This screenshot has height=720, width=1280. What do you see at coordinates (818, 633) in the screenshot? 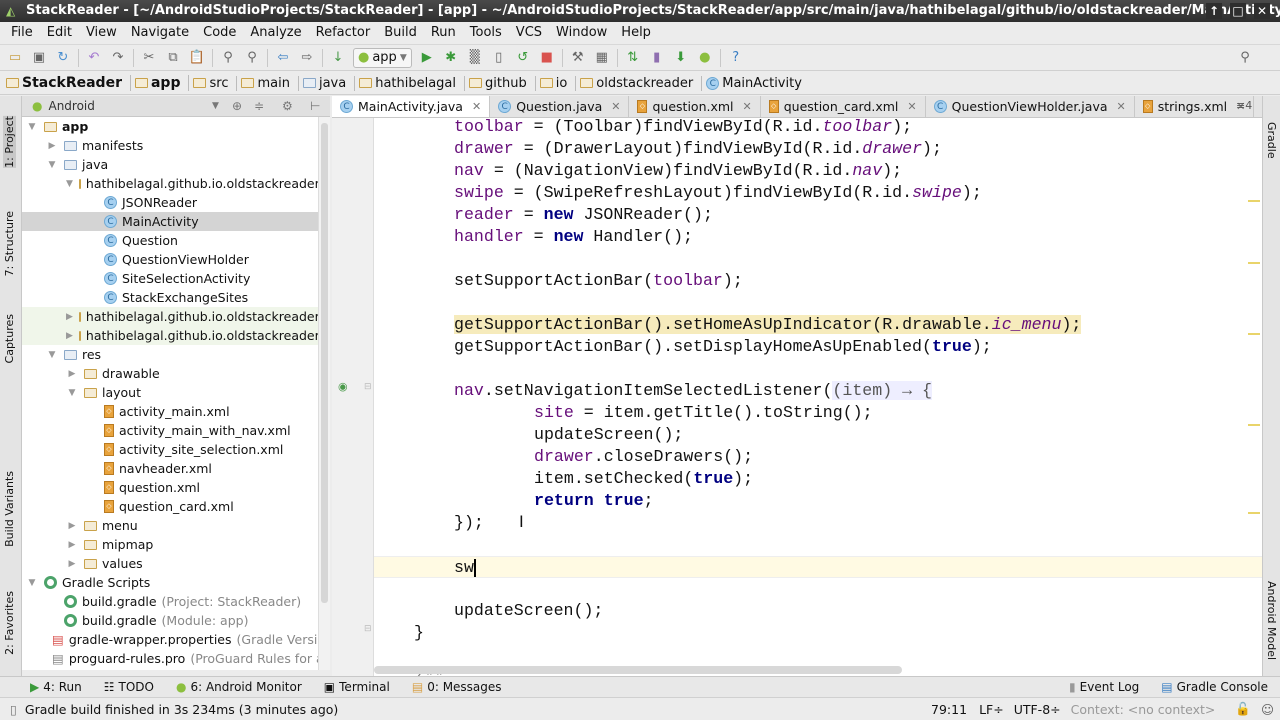
I see `code-line: }` at bounding box center [818, 633].